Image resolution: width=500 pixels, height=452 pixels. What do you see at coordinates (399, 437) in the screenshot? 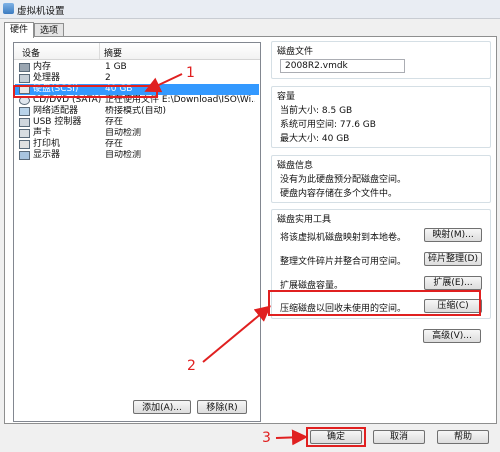
I see `cancel-button: 取消` at bounding box center [399, 437].